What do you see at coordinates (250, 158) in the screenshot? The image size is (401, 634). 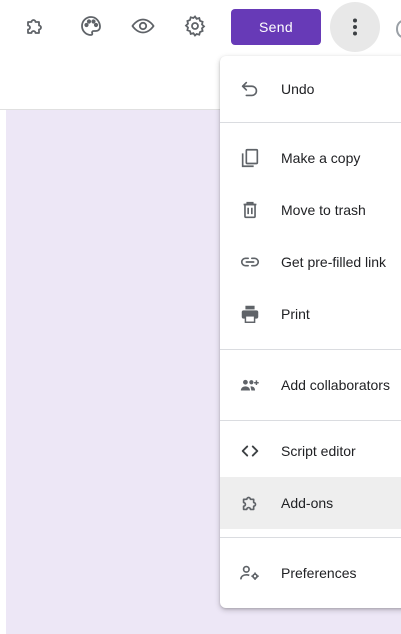 I see `copy-icon` at bounding box center [250, 158].